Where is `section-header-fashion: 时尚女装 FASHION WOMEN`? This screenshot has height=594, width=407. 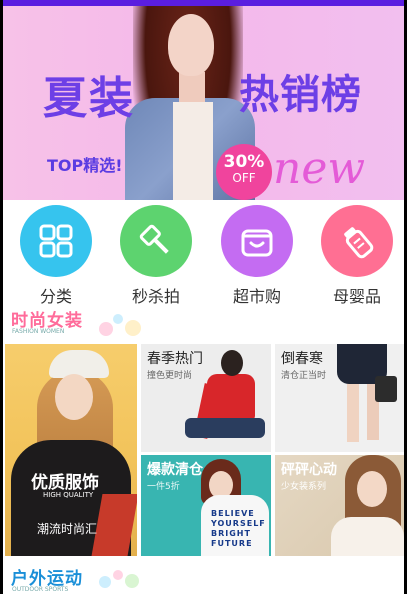
section-header-fashion: 时尚女装 FASHION WOMEN is located at coordinates (203, 323).